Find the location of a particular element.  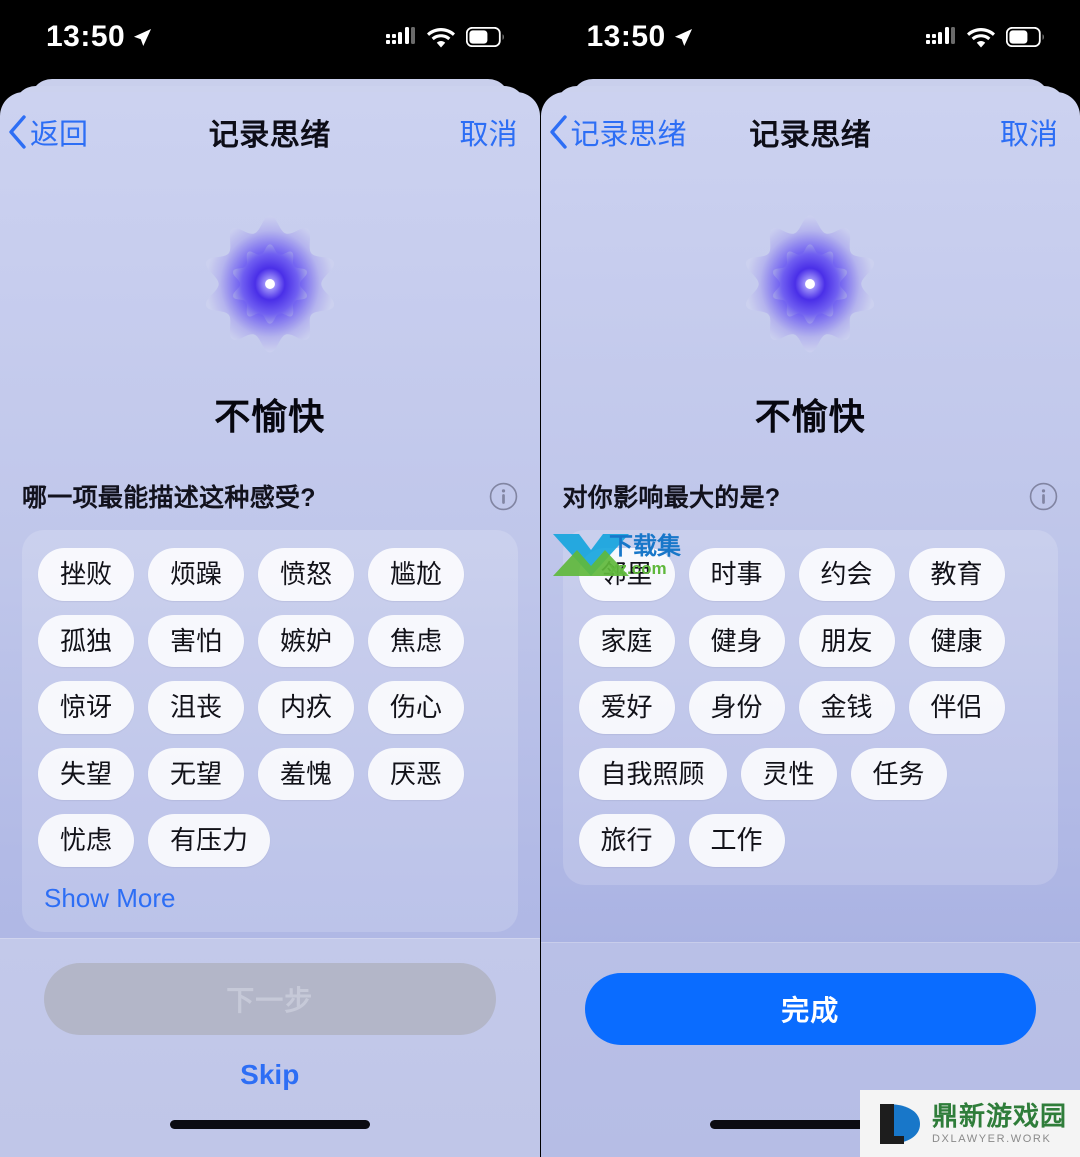

status-indicators-group-right is located at coordinates (986, 37).